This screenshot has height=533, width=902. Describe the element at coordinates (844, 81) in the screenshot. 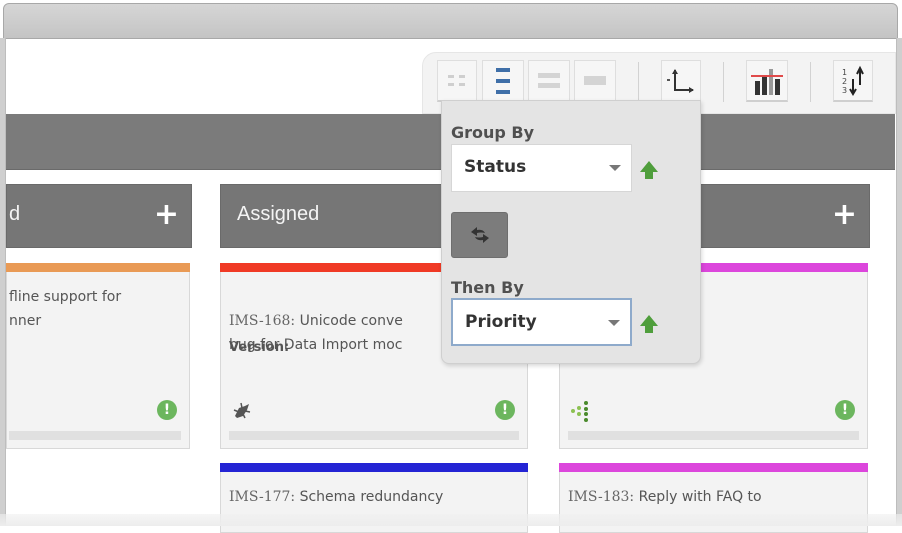

I see `svg-text: 2` at that location.